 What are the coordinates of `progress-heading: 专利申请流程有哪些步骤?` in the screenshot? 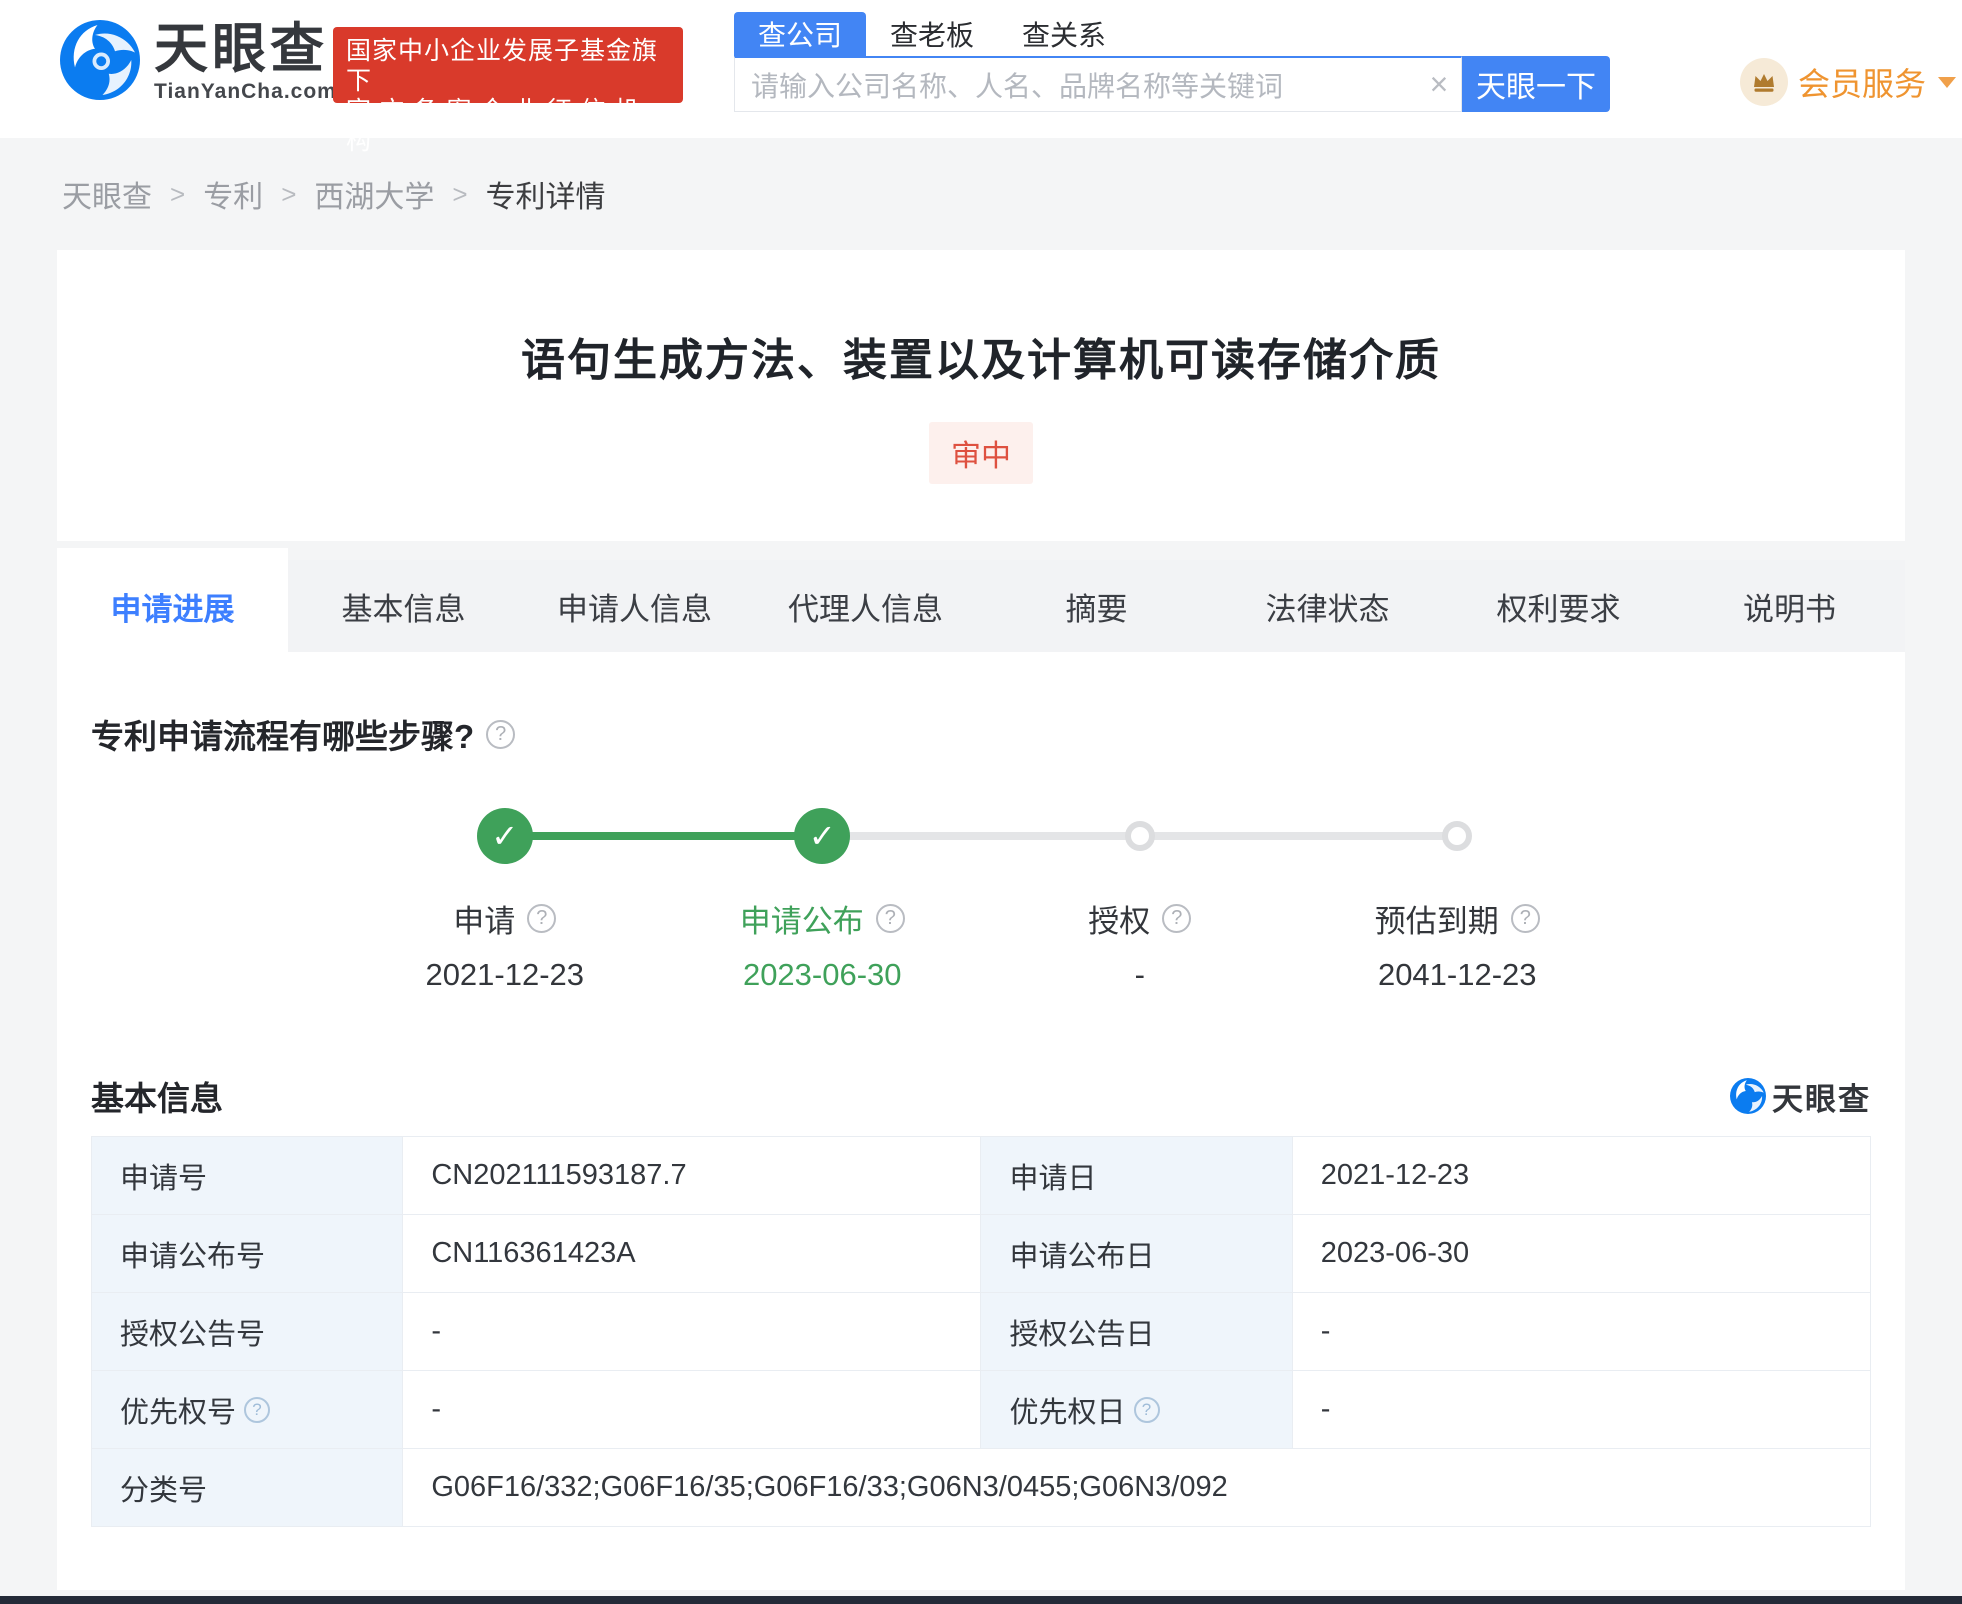 It's located at (283, 736).